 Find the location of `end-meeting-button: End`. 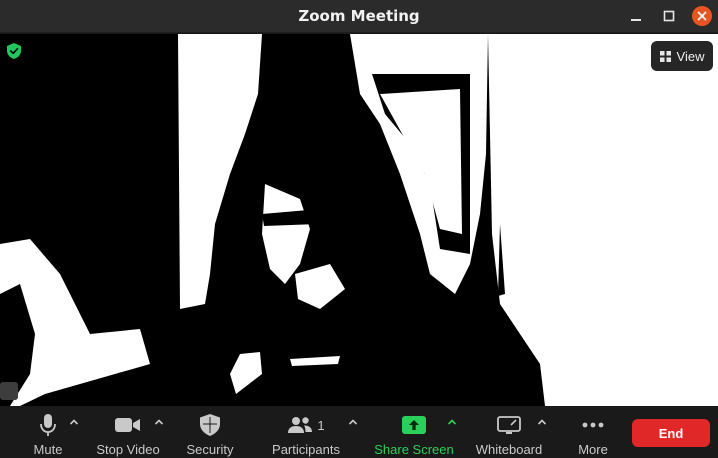

end-meeting-button: End is located at coordinates (671, 433).